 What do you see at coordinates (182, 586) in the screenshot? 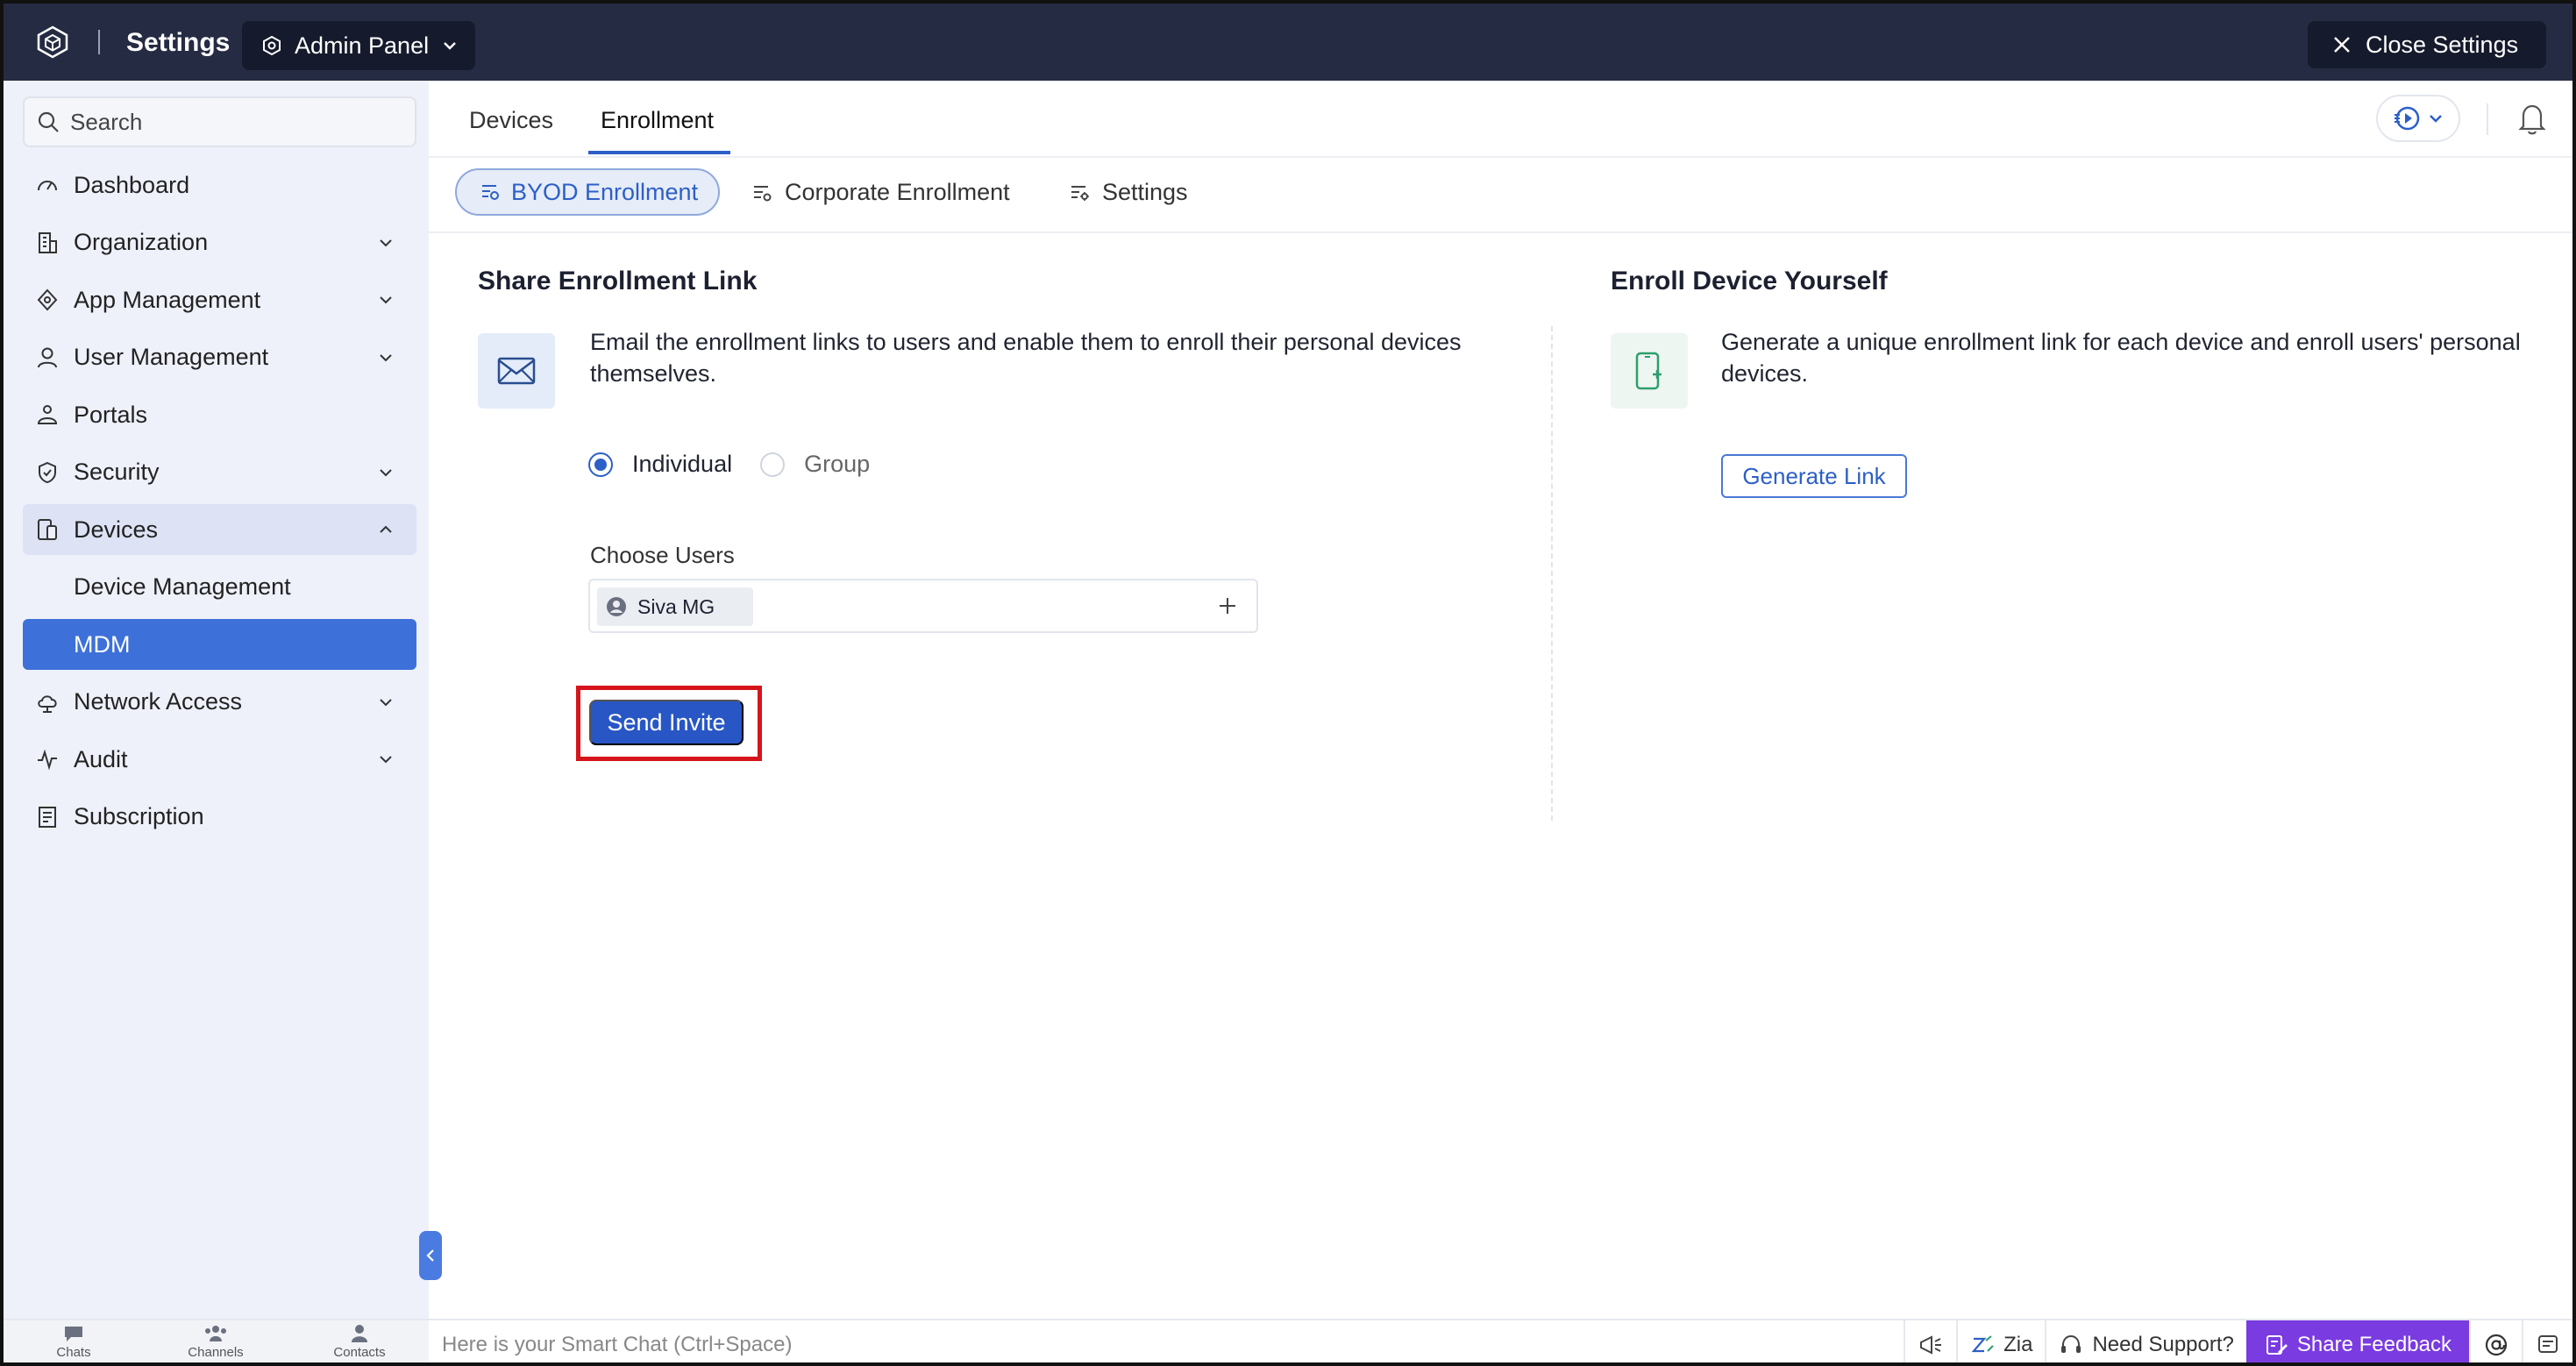
I see `sidebar-item-label: Device Management` at bounding box center [182, 586].